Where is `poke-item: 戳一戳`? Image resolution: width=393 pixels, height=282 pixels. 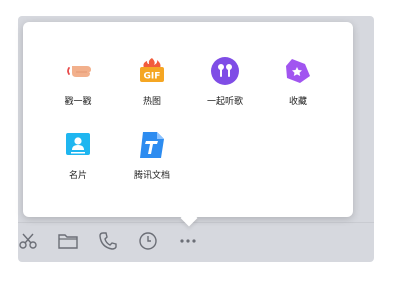 poke-item: 戳一戳 is located at coordinates (78, 81).